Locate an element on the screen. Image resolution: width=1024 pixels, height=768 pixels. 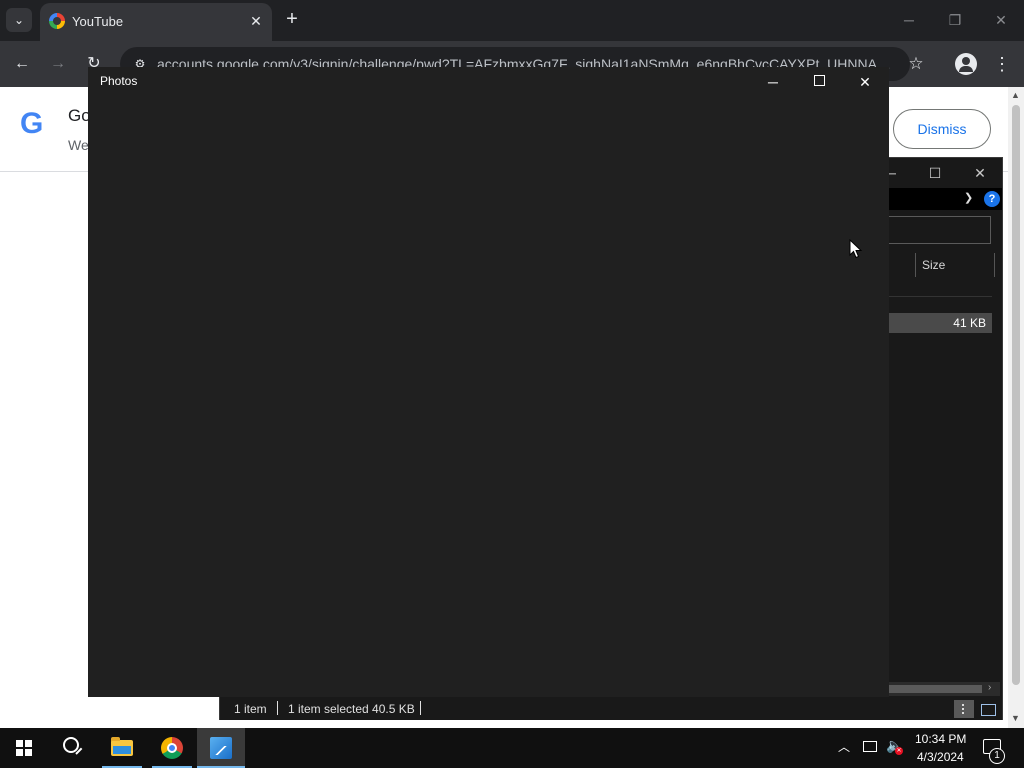
explorer-close-icon: ✕ is located at coordinates (980, 173).